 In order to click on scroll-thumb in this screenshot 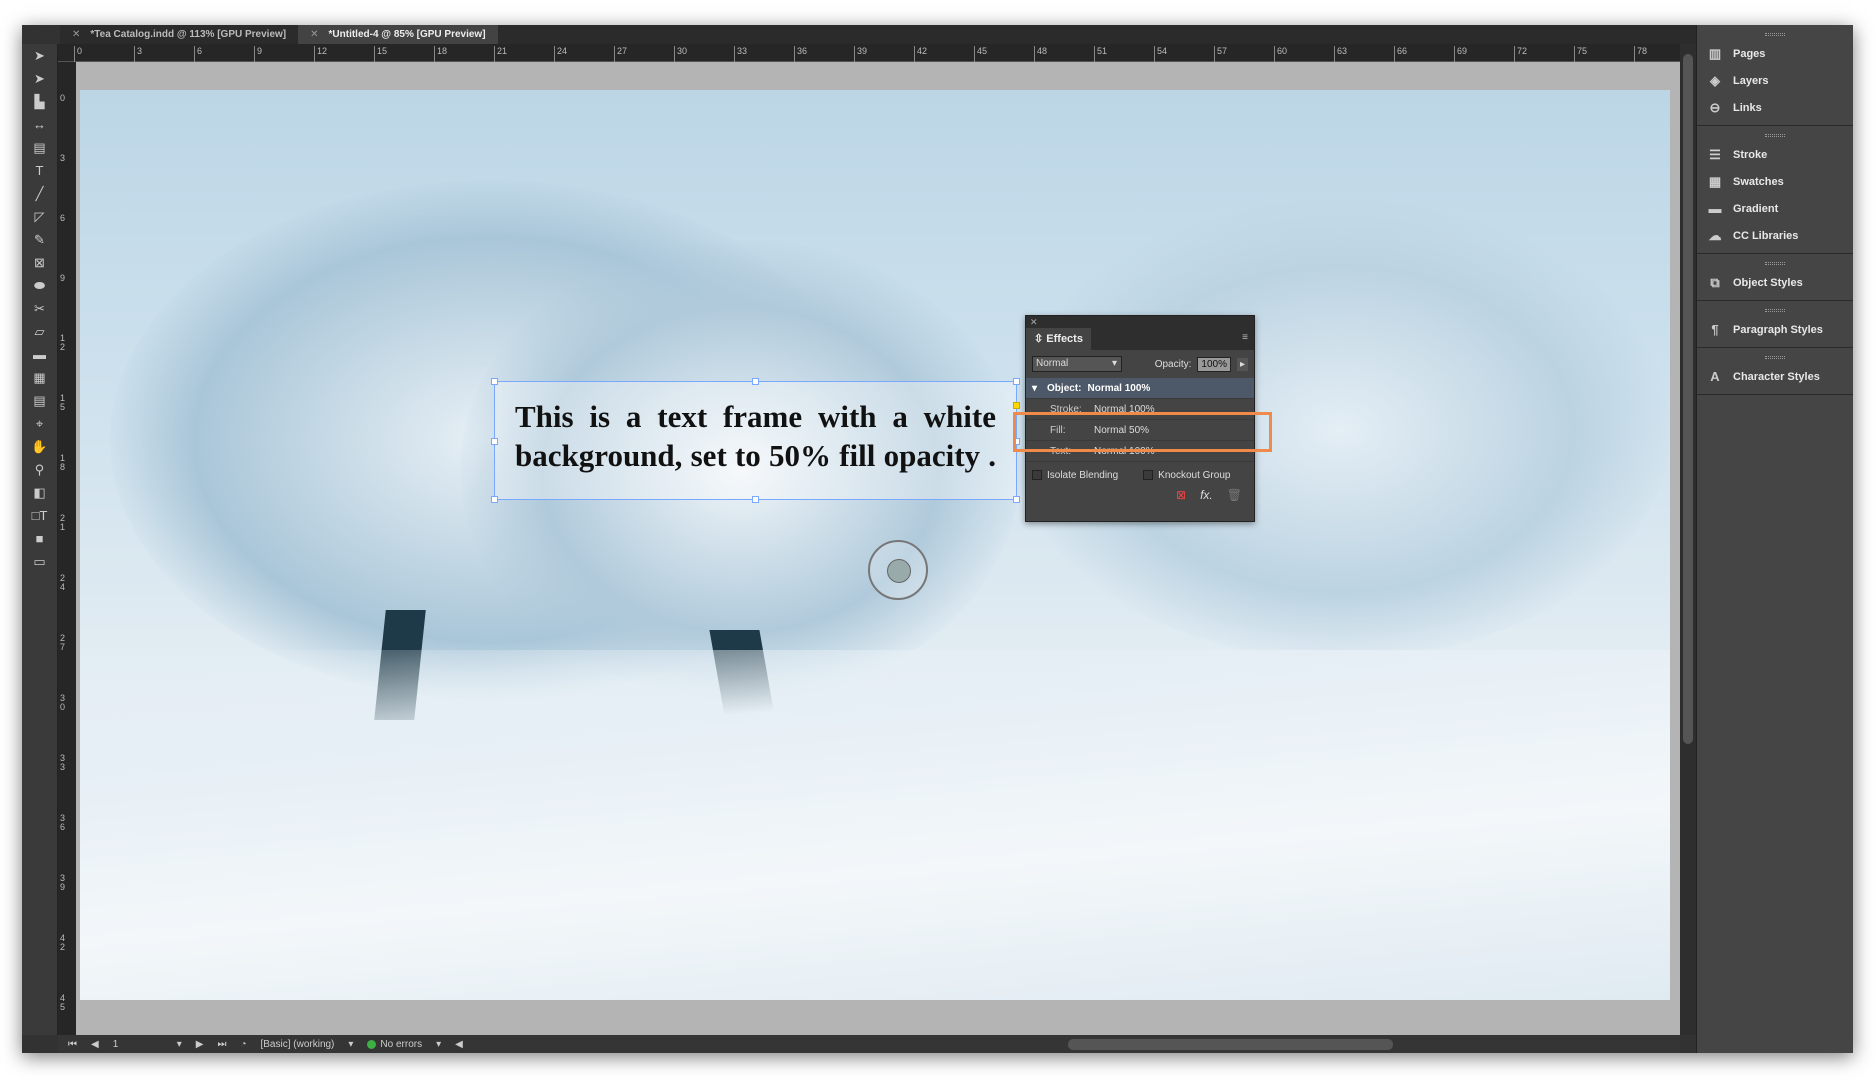, I will do `click(1688, 399)`.